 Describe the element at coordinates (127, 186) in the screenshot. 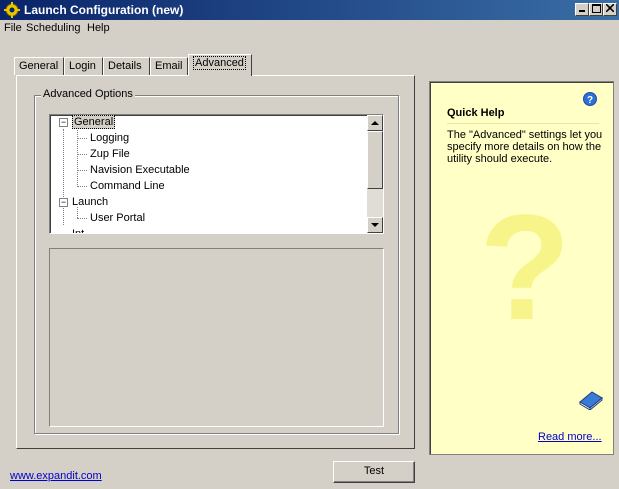

I see `tree-item-command-line: Command Line` at that location.